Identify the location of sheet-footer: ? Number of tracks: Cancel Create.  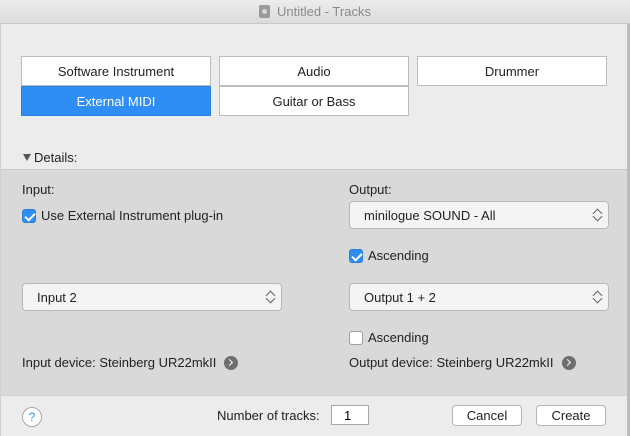
(315, 415).